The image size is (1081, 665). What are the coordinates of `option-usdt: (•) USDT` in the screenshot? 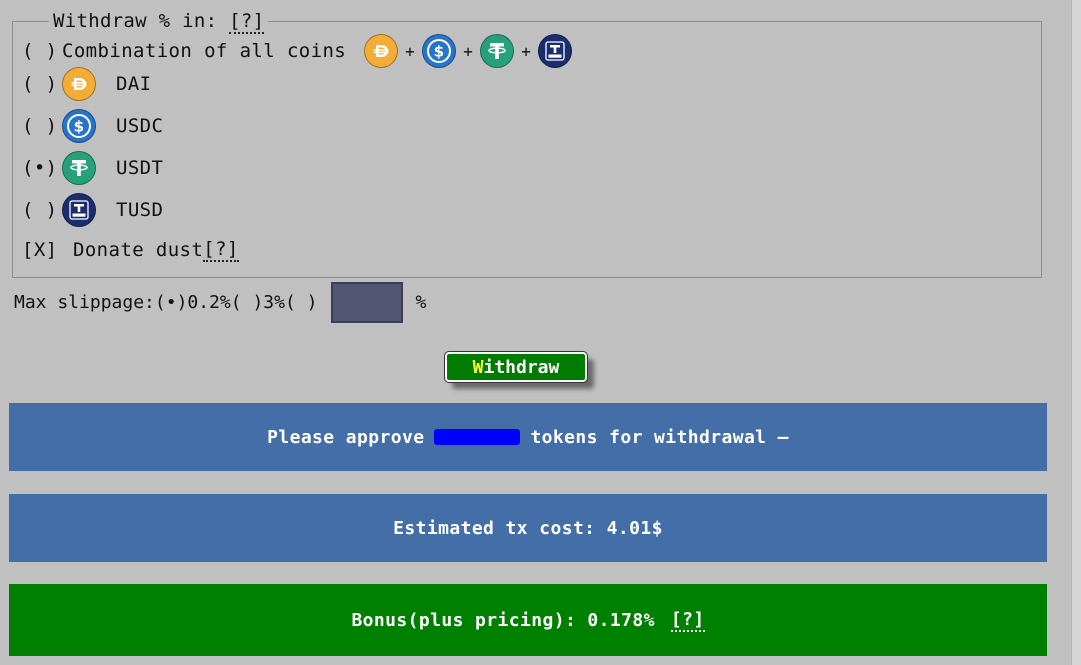 It's located at (92, 168).